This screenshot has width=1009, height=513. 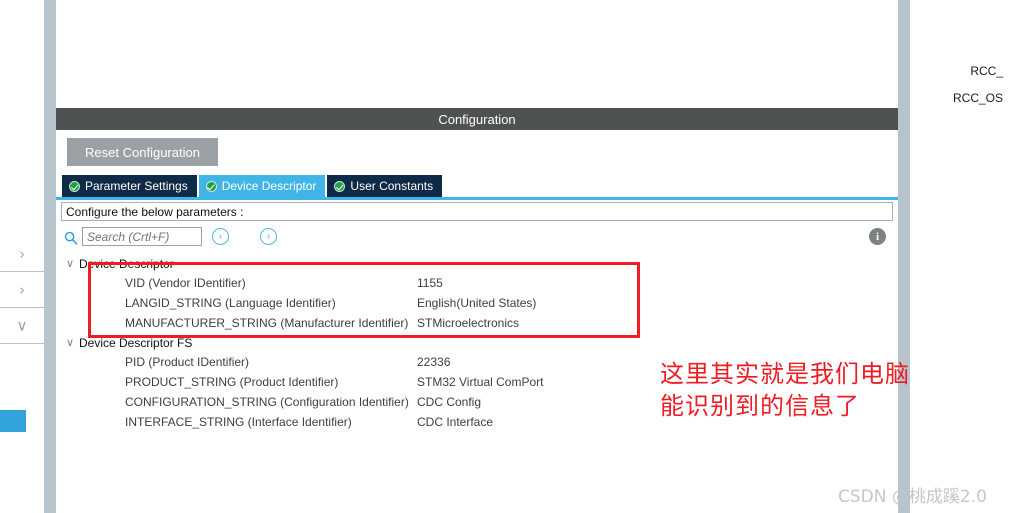 I want to click on parameter-name: LANGID_STRING (Language Identifier), so click(x=230, y=303).